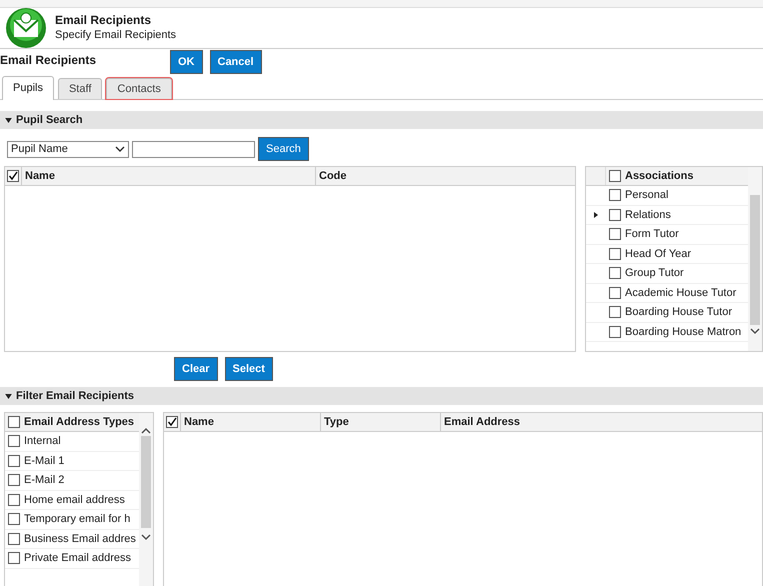 This screenshot has height=586, width=763. What do you see at coordinates (658, 254) in the screenshot?
I see `list-item-label: Head Of Year` at bounding box center [658, 254].